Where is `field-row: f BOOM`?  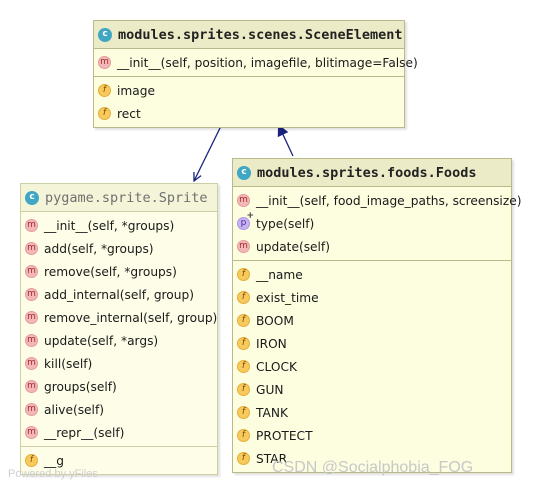
field-row: f BOOM is located at coordinates (372, 320).